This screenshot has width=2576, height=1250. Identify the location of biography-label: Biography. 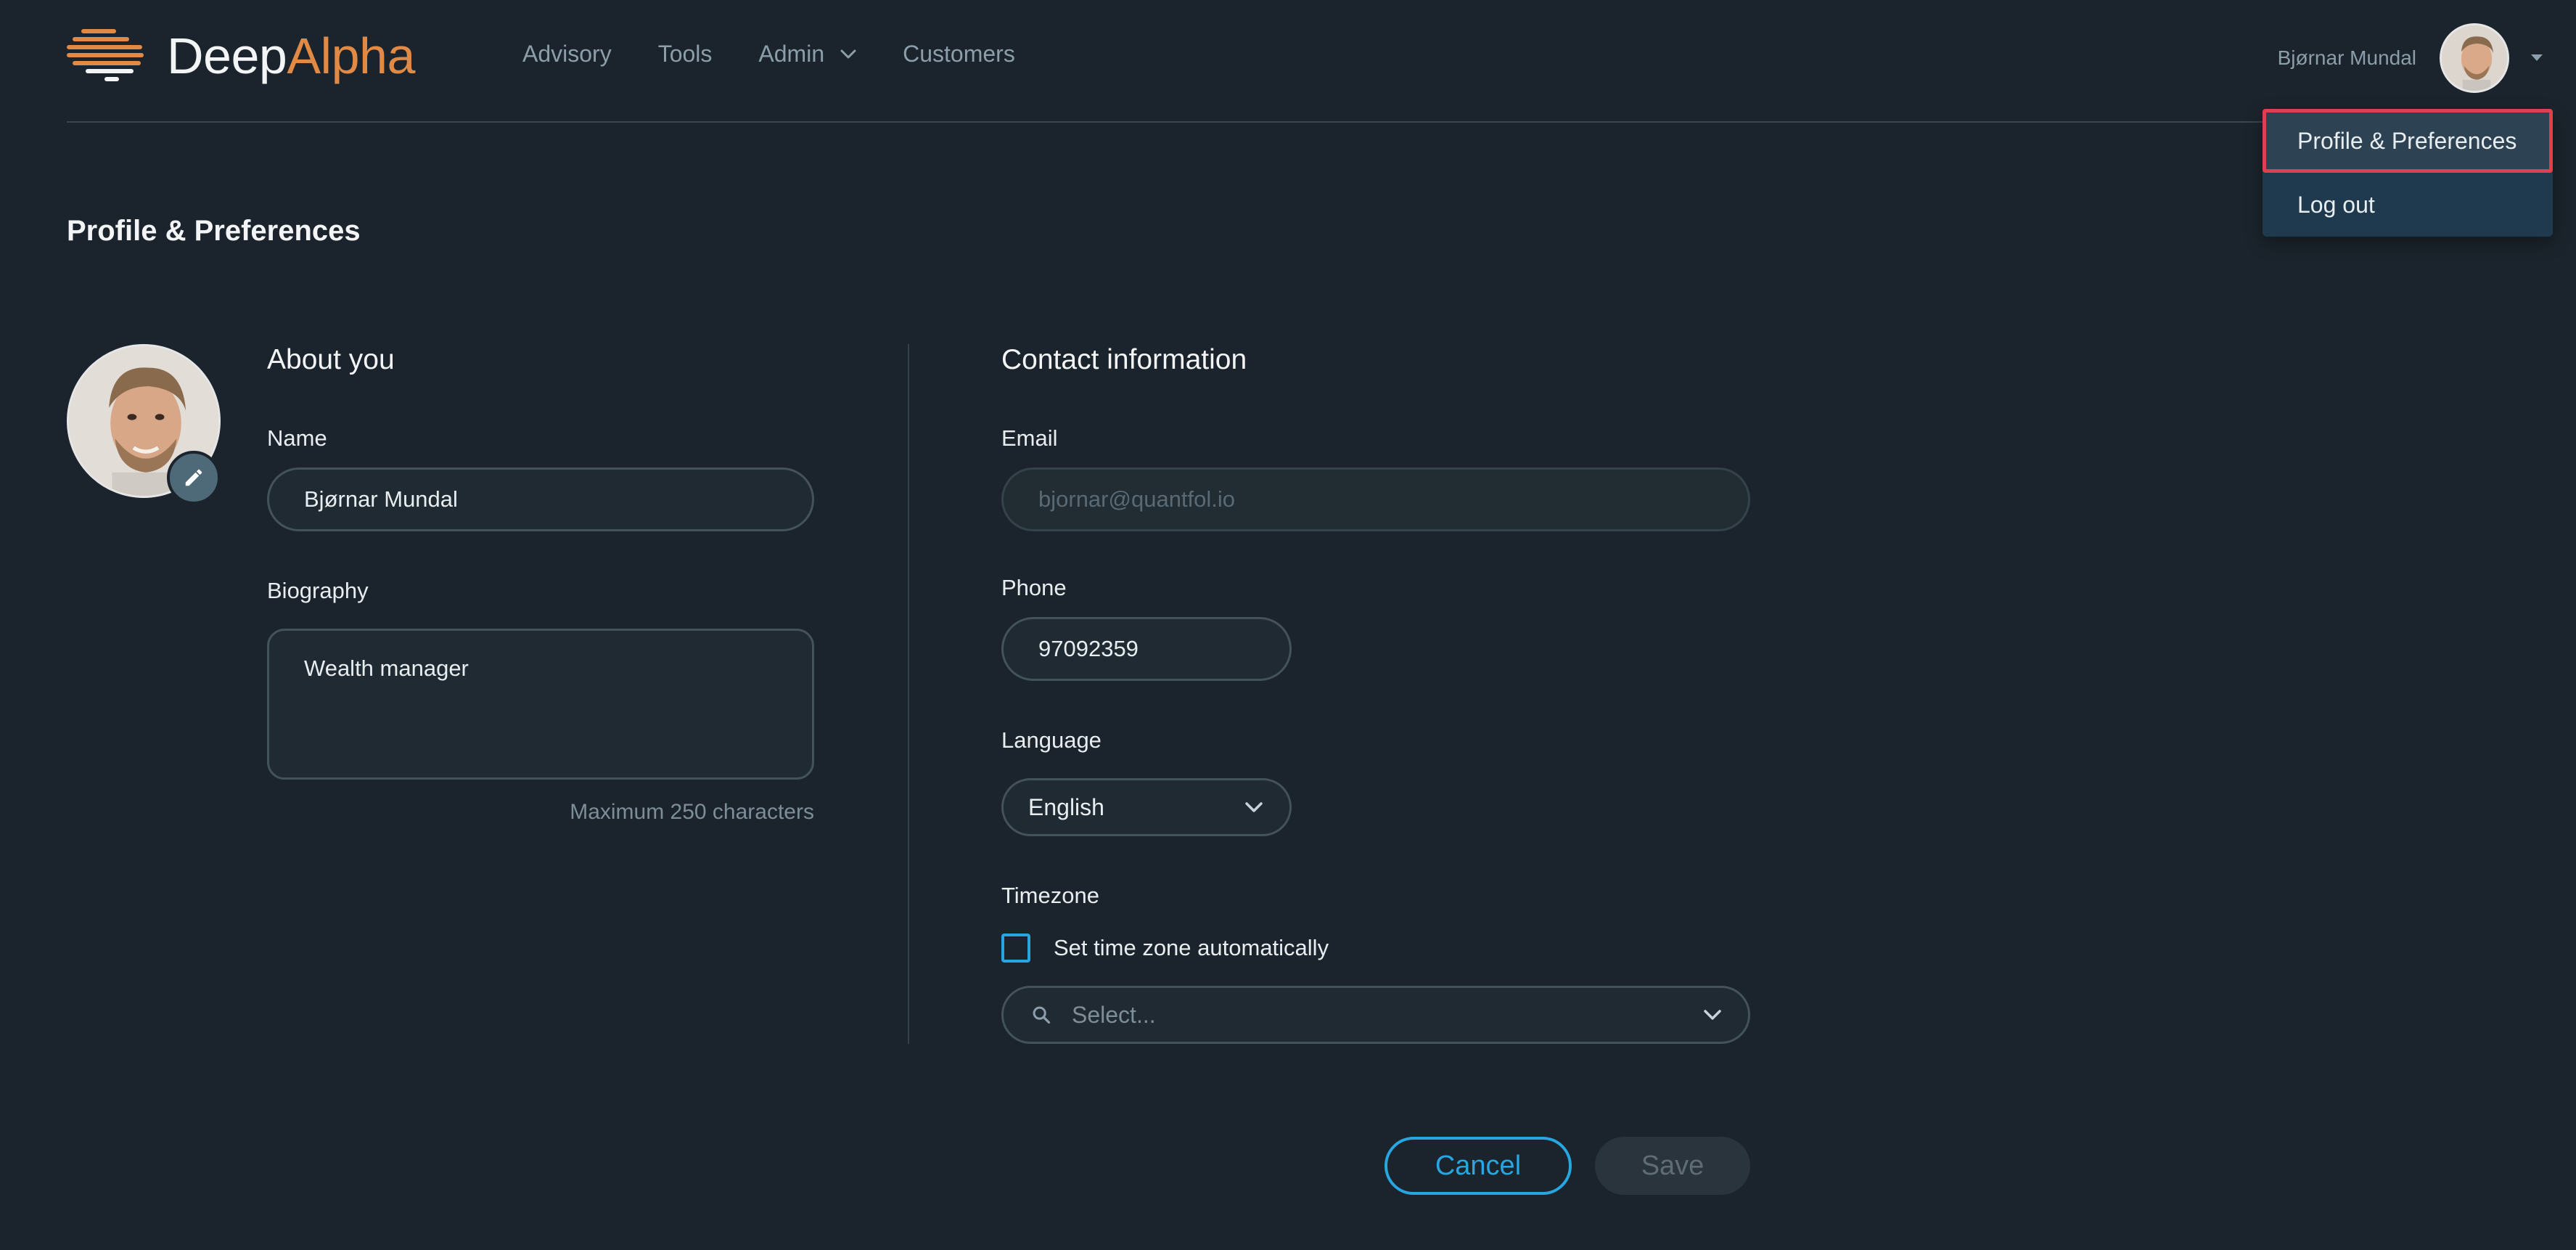
(318, 590).